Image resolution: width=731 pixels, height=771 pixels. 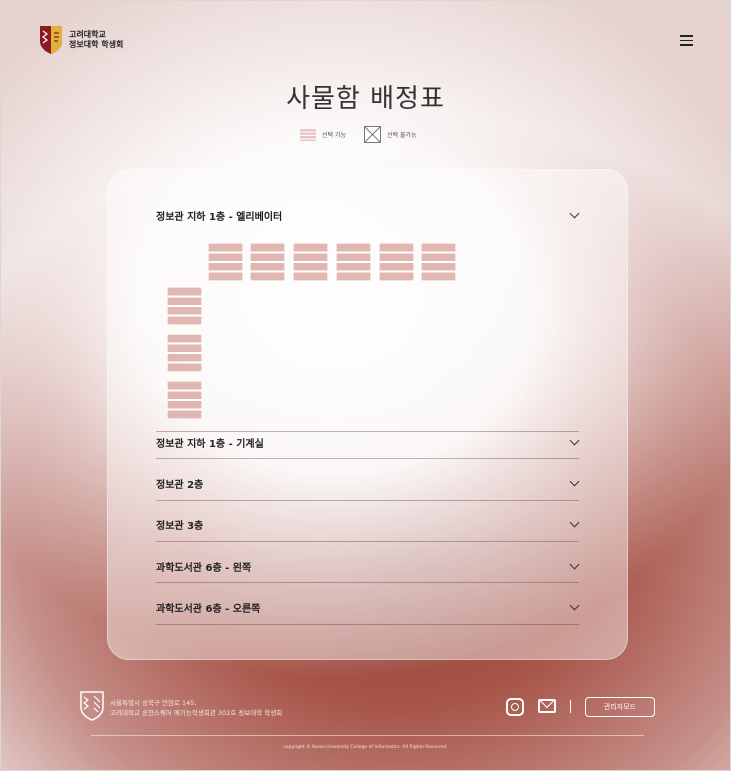 What do you see at coordinates (570, 706) in the screenshot?
I see `footer-separator` at bounding box center [570, 706].